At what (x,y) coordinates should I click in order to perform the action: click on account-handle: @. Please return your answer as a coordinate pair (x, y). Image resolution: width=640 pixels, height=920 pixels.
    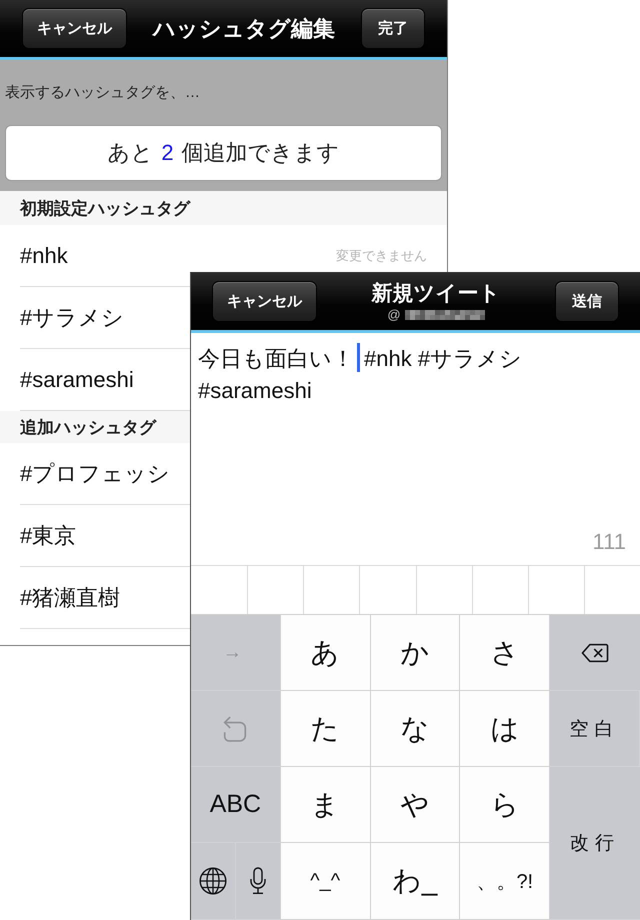
    Looking at the image, I should click on (394, 315).